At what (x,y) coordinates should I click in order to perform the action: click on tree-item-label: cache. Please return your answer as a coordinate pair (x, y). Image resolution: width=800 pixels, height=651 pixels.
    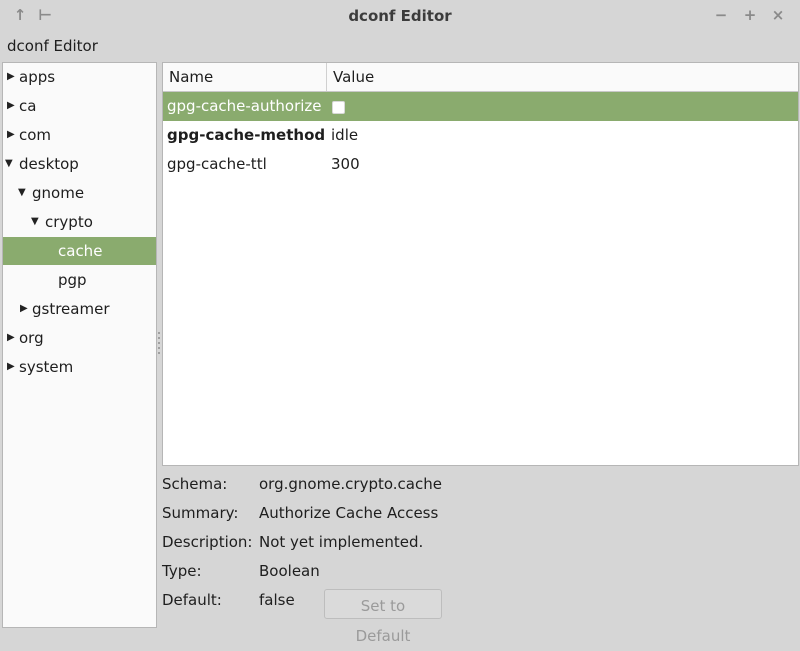
    Looking at the image, I should click on (80, 251).